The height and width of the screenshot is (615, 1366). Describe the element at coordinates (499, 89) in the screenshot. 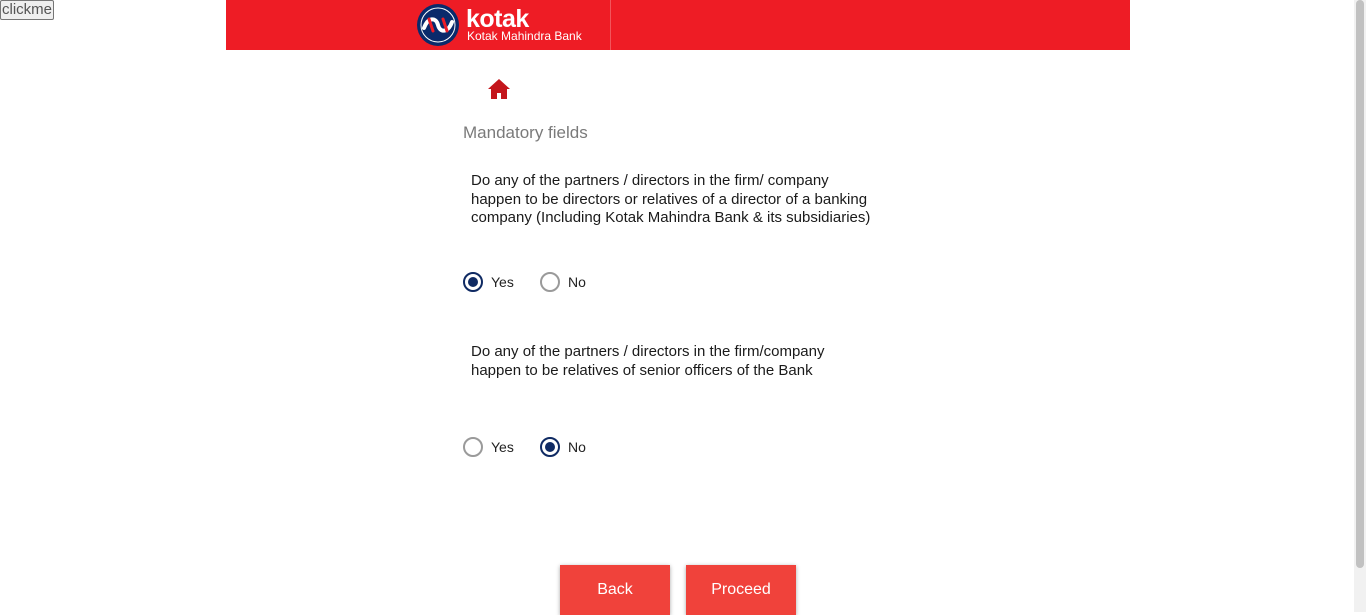

I see `home-icon` at that location.